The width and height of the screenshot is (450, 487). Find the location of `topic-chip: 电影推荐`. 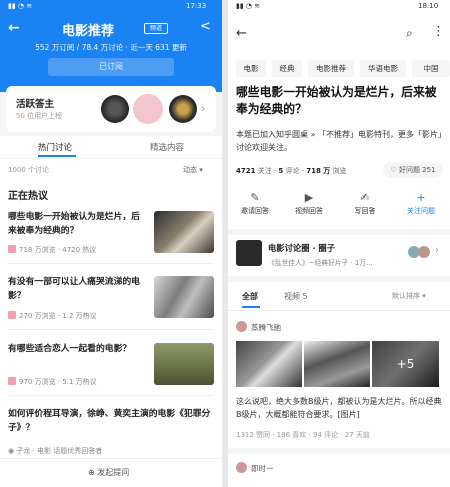

topic-chip: 电影推荐 is located at coordinates (331, 68).